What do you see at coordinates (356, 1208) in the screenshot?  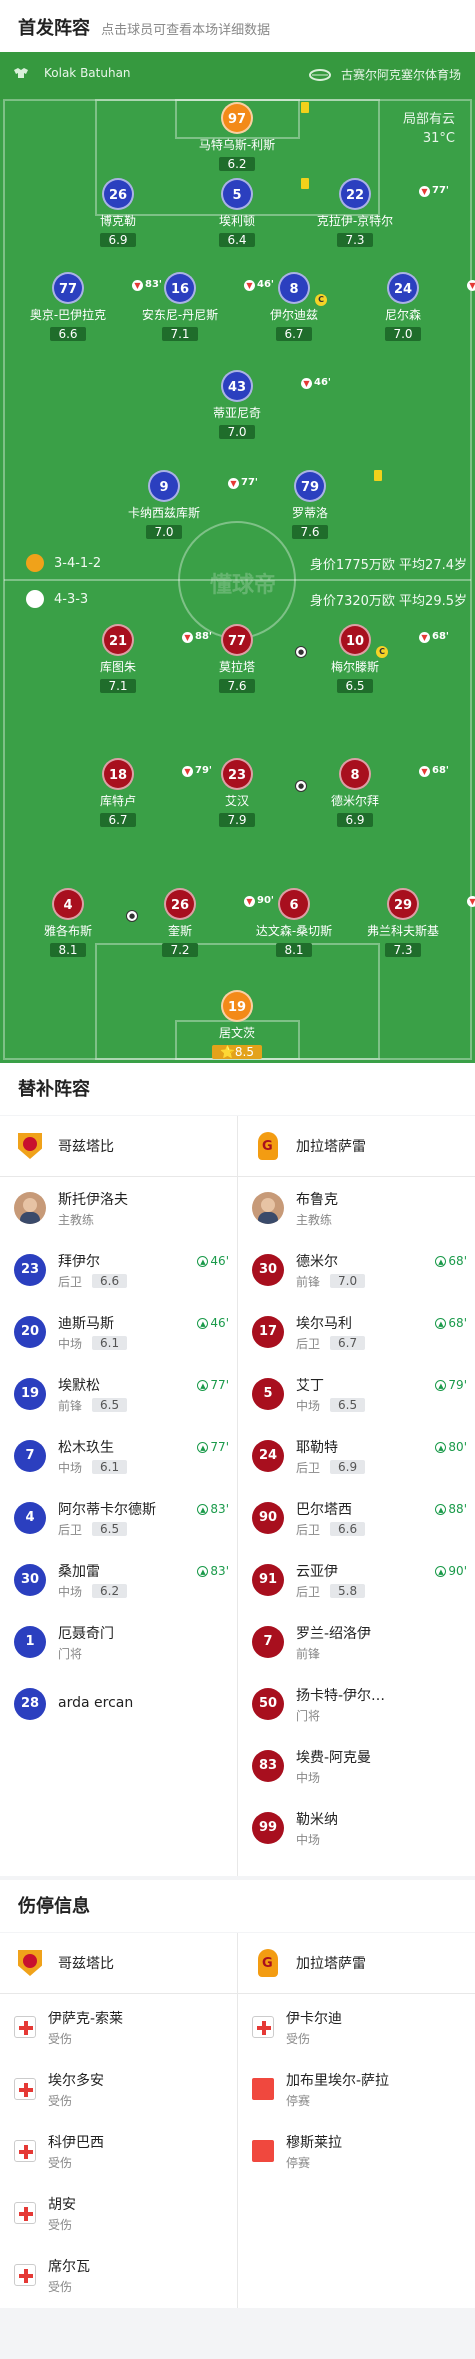 I see `coach-right: 布鲁克 主教练` at bounding box center [356, 1208].